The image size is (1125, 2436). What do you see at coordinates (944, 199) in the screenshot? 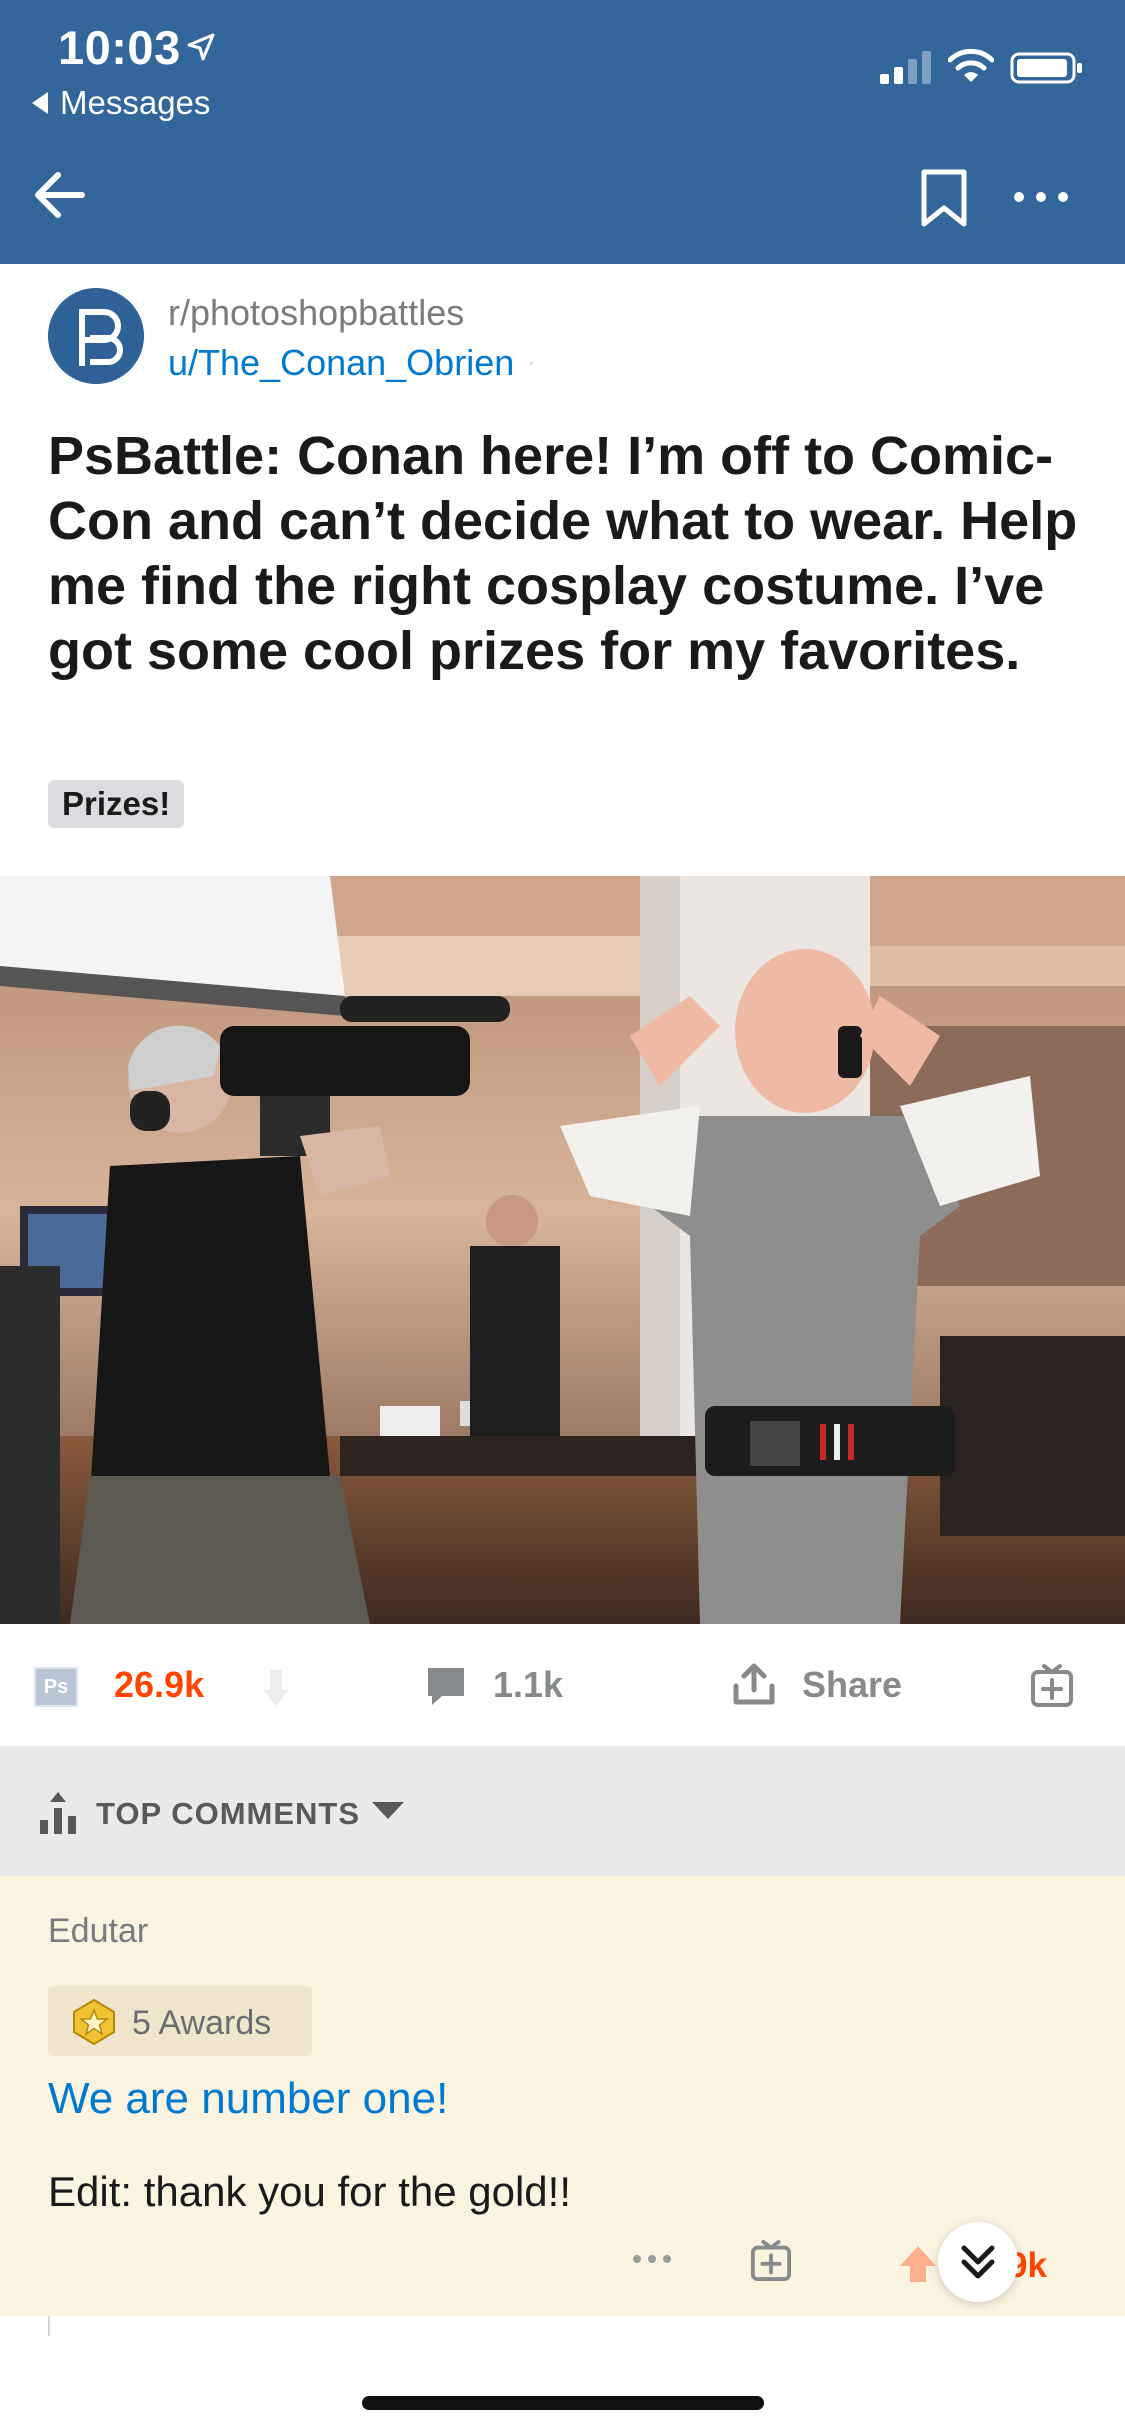
I see `bookmark-icon` at bounding box center [944, 199].